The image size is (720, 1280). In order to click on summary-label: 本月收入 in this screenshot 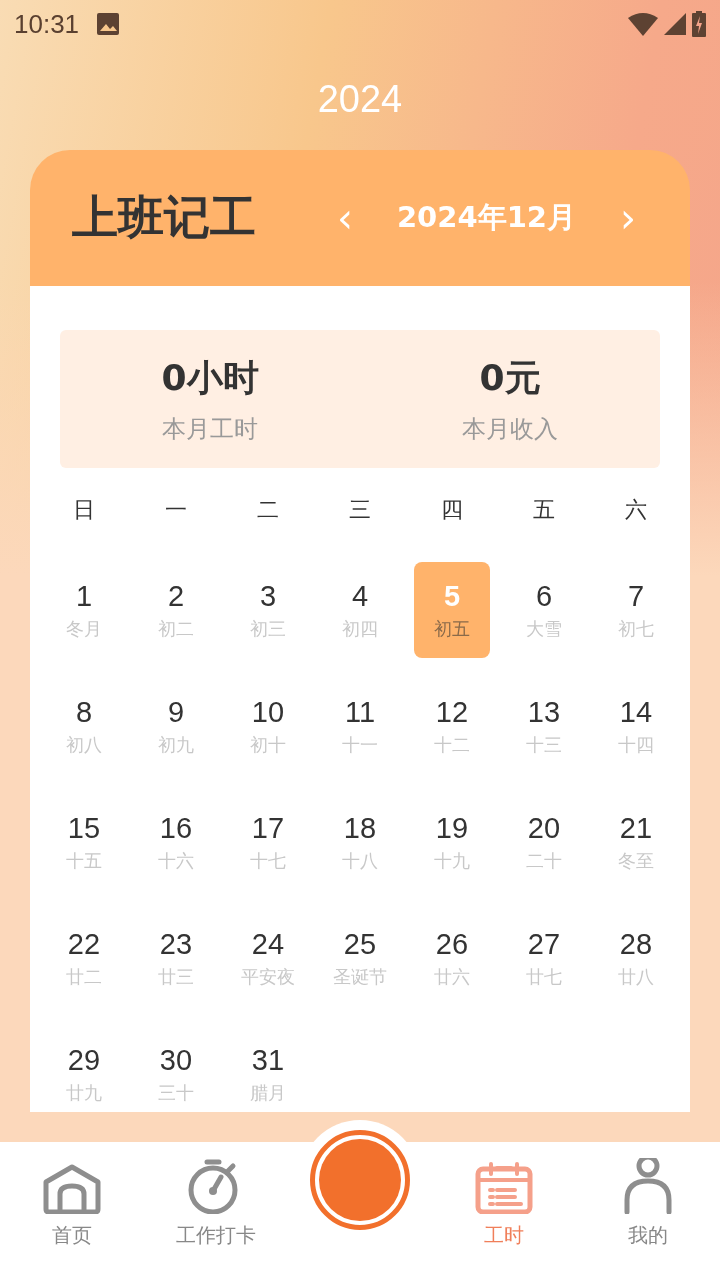, I will do `click(510, 429)`.